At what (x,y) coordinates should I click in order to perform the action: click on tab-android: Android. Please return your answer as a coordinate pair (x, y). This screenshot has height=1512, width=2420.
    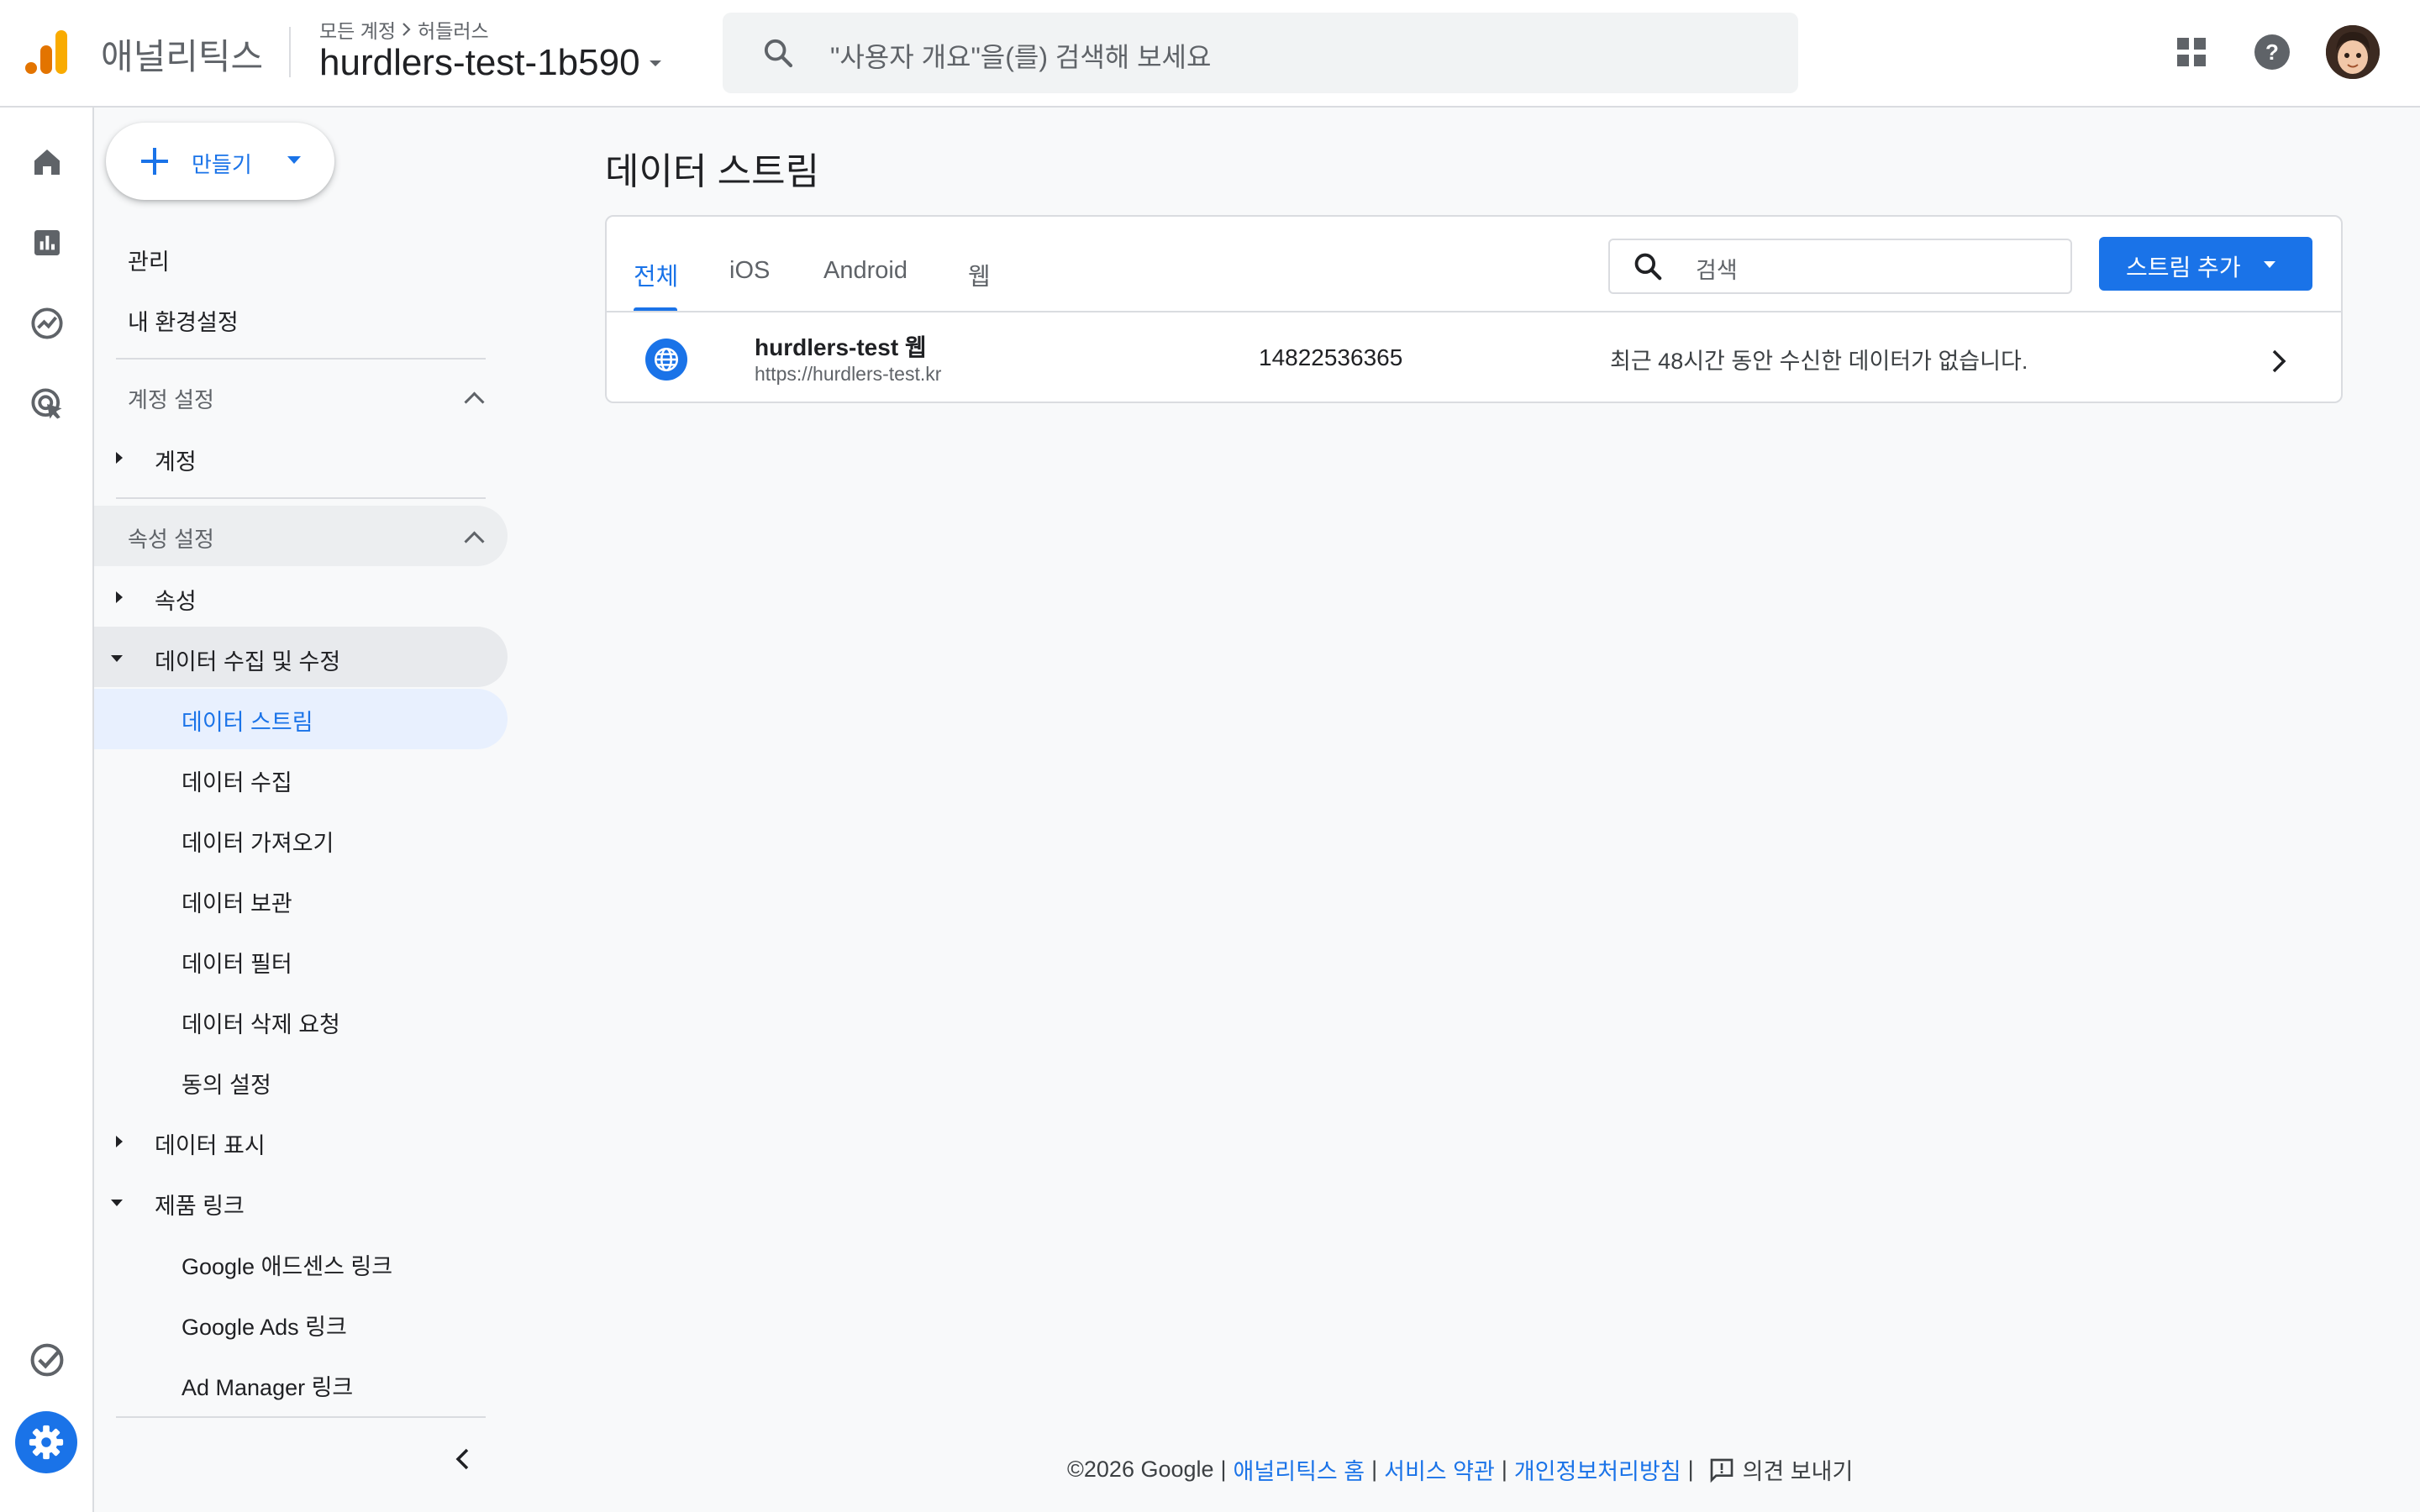
    Looking at the image, I should click on (866, 271).